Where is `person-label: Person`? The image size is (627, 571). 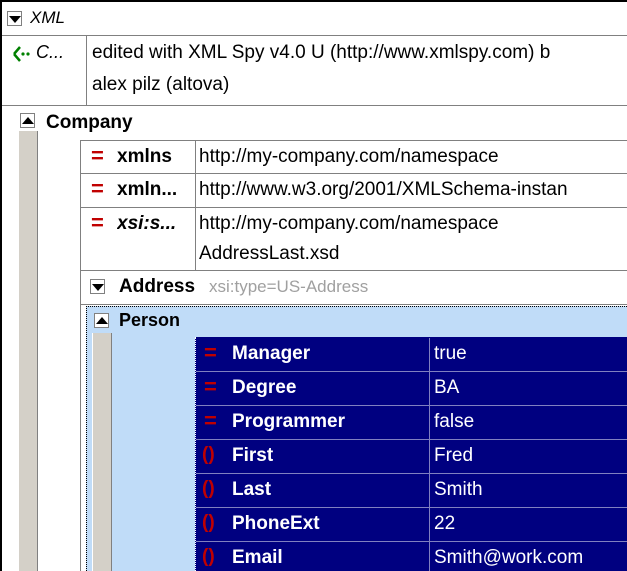
person-label: Person is located at coordinates (150, 320).